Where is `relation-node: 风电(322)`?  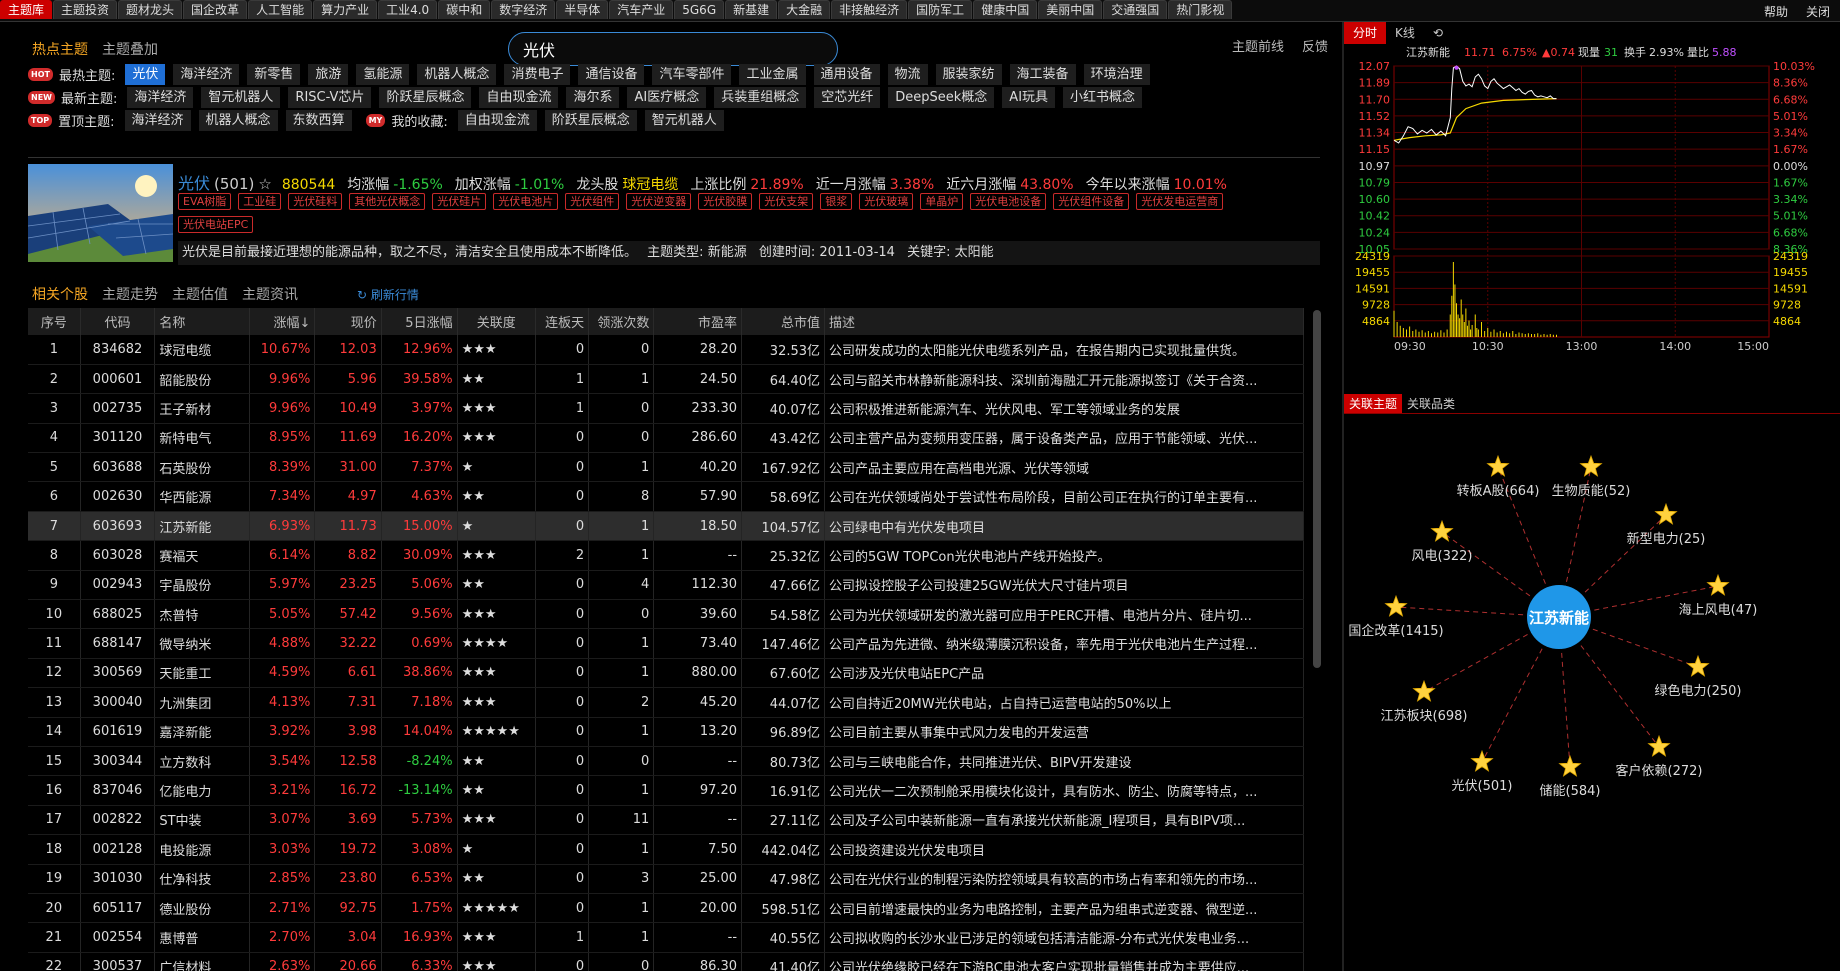 relation-node: 风电(322) is located at coordinates (1442, 541).